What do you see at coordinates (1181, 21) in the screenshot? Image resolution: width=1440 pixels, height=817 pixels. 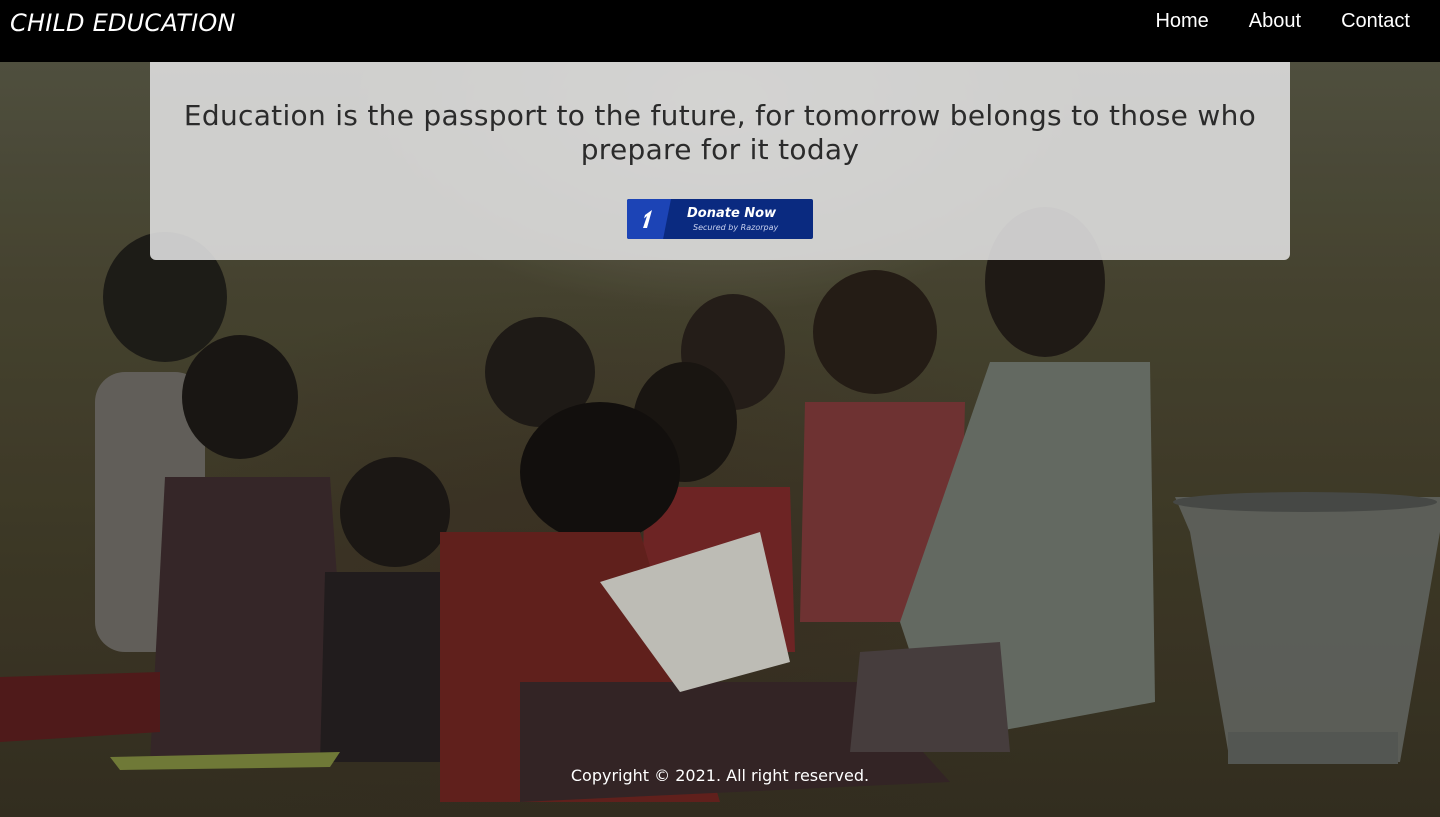 I see `nav-link-home: Home` at bounding box center [1181, 21].